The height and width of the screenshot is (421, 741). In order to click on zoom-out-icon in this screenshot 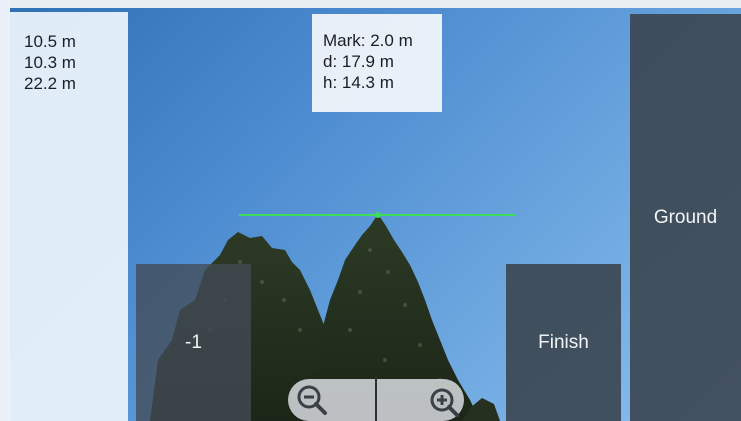, I will do `click(312, 400)`.